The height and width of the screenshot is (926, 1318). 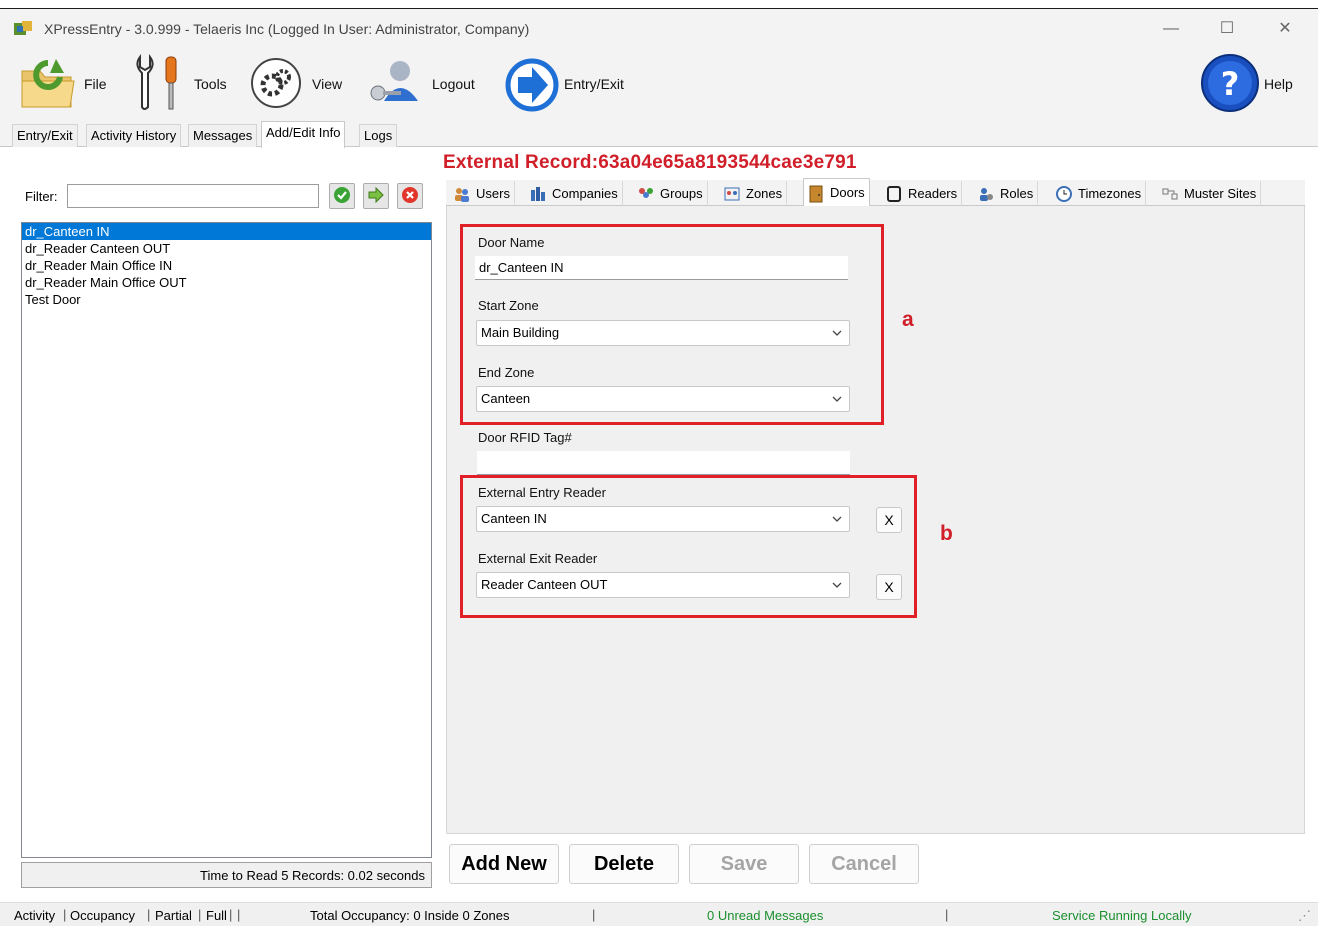 I want to click on rfid-tag-label: Door RFID Tag#, so click(x=525, y=437).